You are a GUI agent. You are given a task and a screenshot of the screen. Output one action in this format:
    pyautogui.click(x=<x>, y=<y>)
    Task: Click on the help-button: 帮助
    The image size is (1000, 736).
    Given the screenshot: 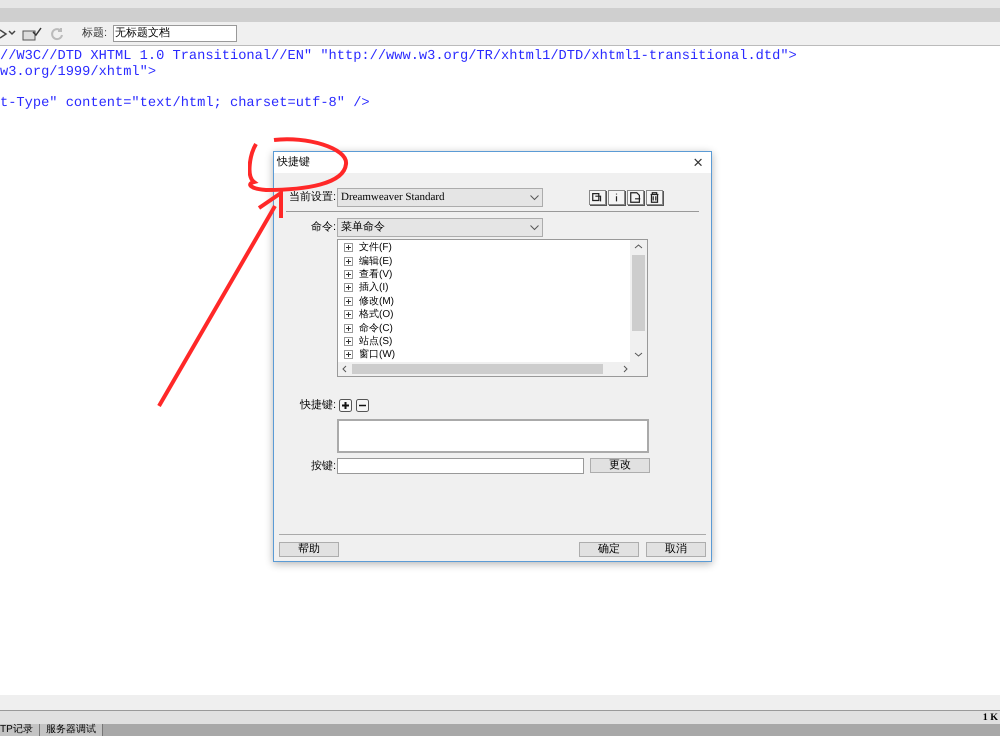 What is the action you would take?
    pyautogui.click(x=309, y=549)
    